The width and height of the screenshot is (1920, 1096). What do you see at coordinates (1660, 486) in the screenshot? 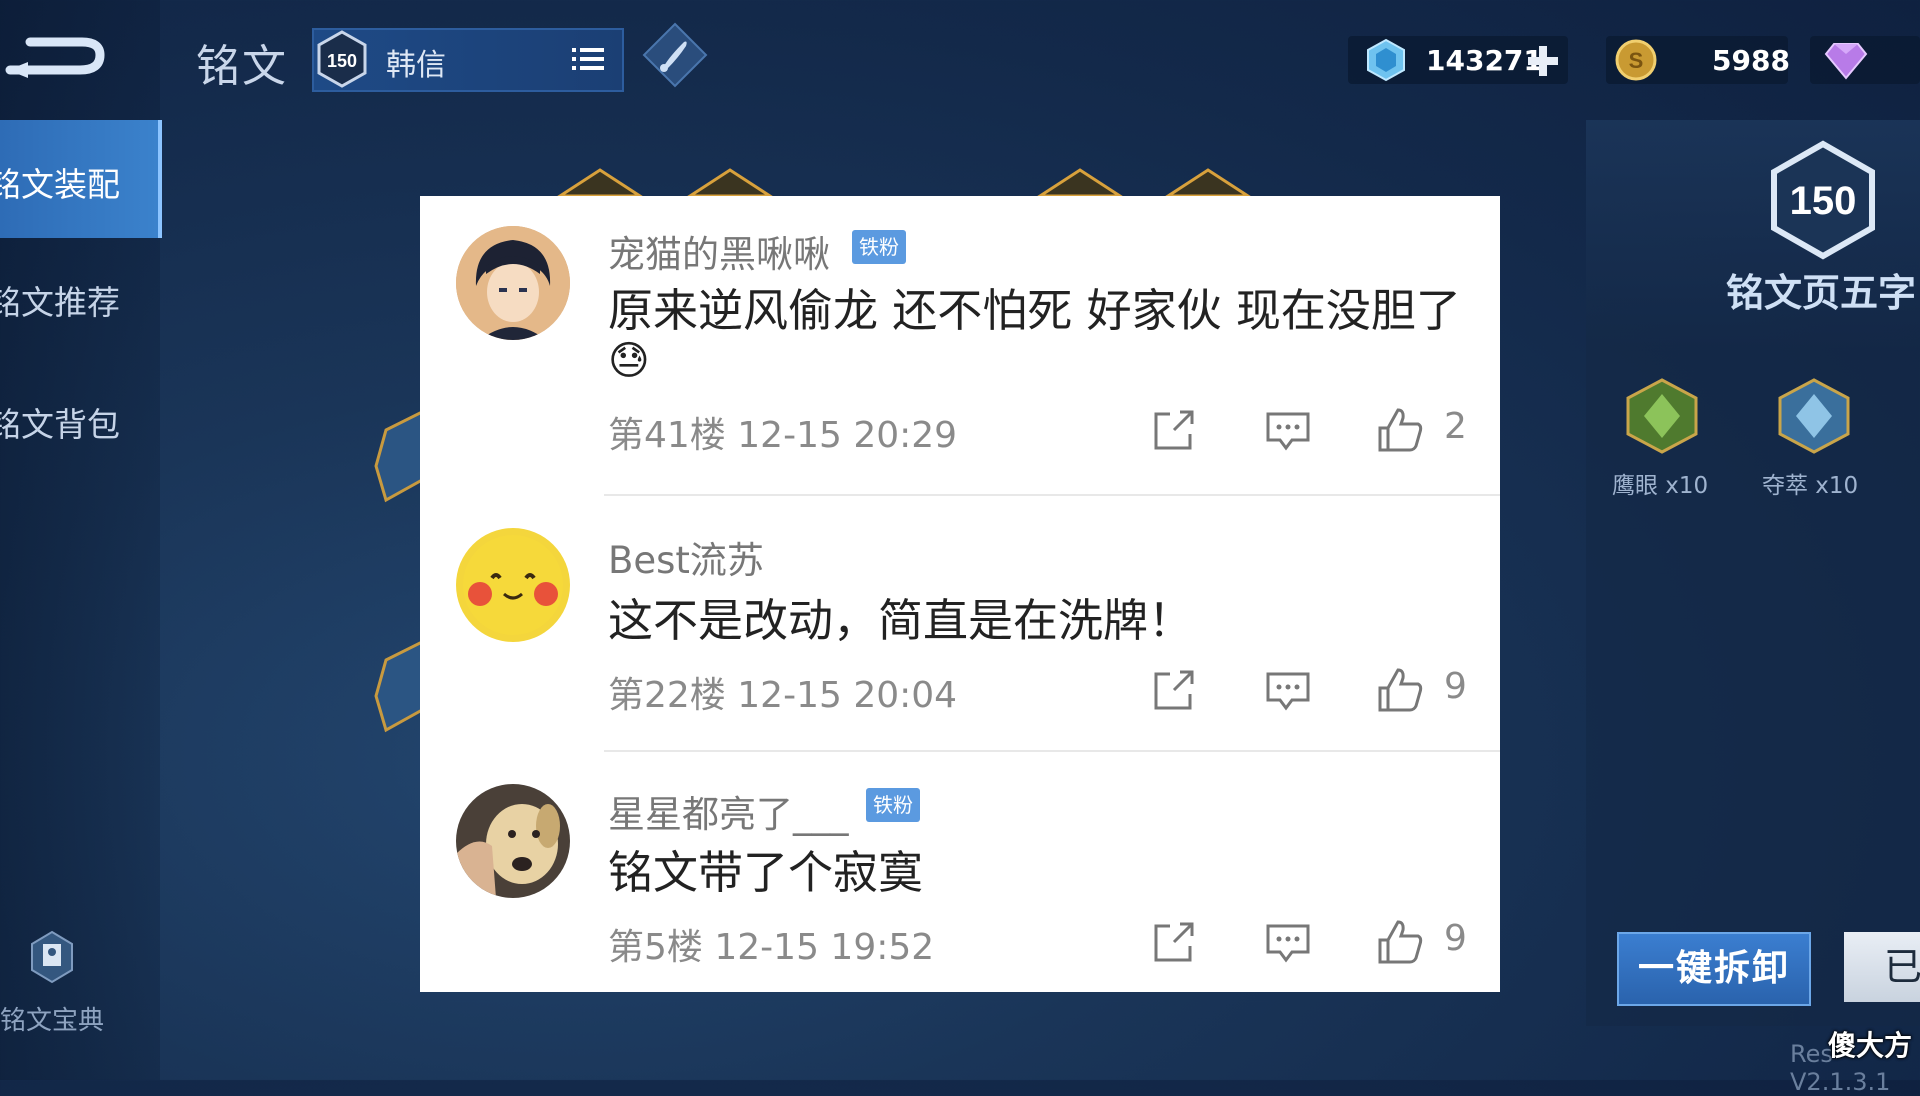
I see `hawkeye-rune-label: 鹰眼 x10` at bounding box center [1660, 486].